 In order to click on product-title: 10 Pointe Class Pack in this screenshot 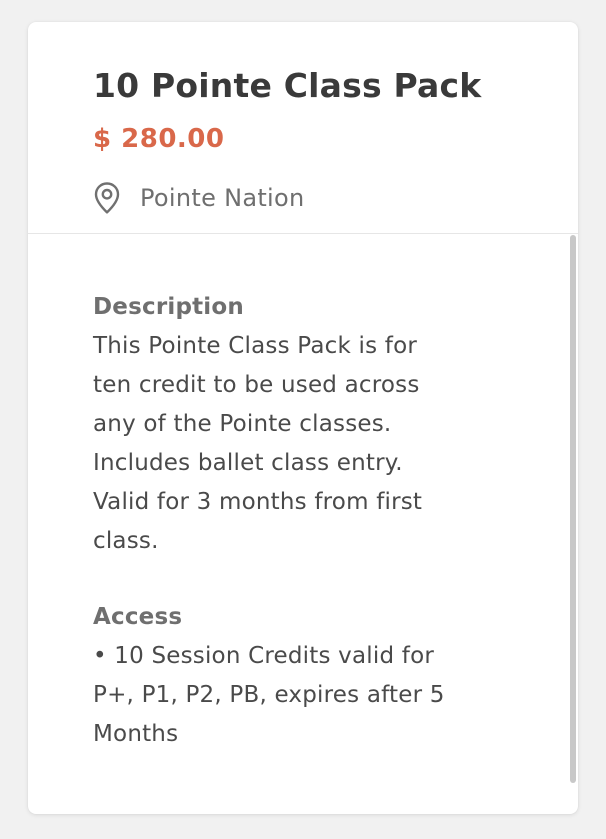, I will do `click(287, 85)`.